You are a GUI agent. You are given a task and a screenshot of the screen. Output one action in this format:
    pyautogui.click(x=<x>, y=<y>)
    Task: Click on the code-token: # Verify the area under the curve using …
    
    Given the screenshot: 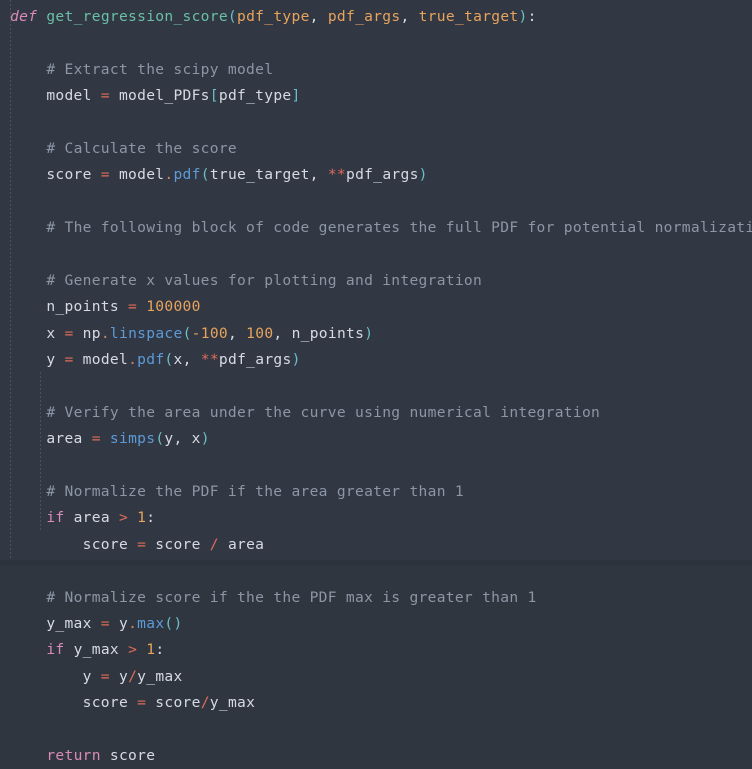 What is the action you would take?
    pyautogui.click(x=323, y=412)
    